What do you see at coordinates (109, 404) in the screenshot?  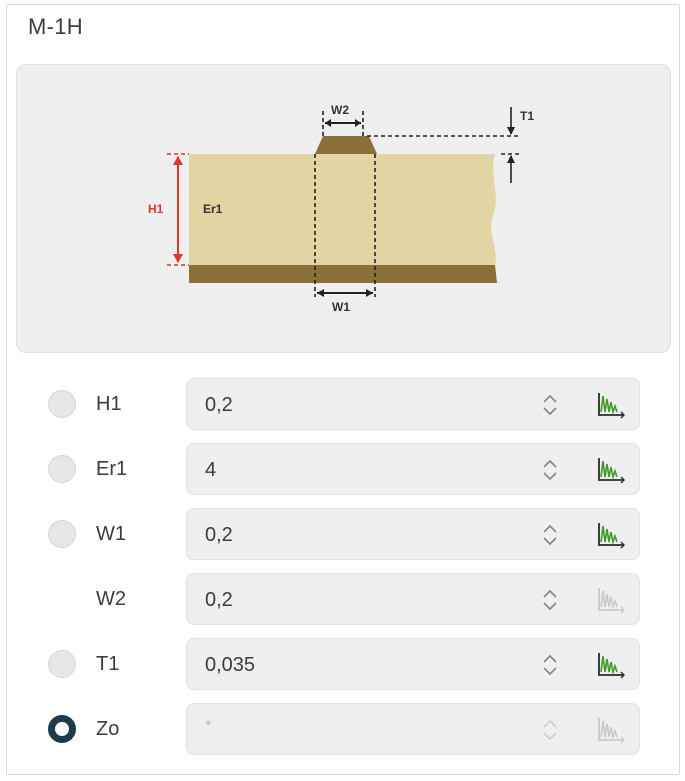 I see `param-label-h1: H1` at bounding box center [109, 404].